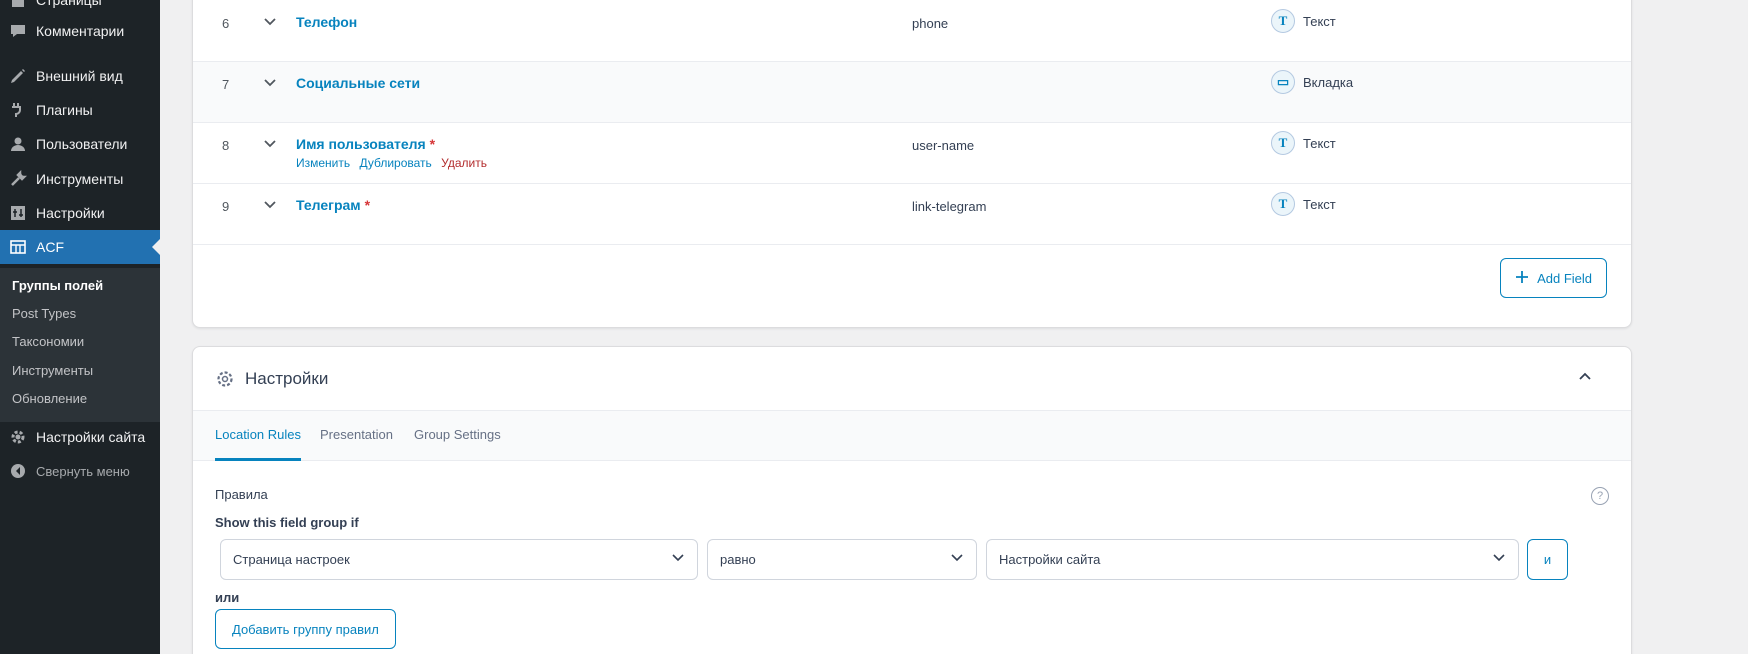 Image resolution: width=1748 pixels, height=654 pixels. What do you see at coordinates (738, 559) in the screenshot?
I see `rule-operator-value: равно` at bounding box center [738, 559].